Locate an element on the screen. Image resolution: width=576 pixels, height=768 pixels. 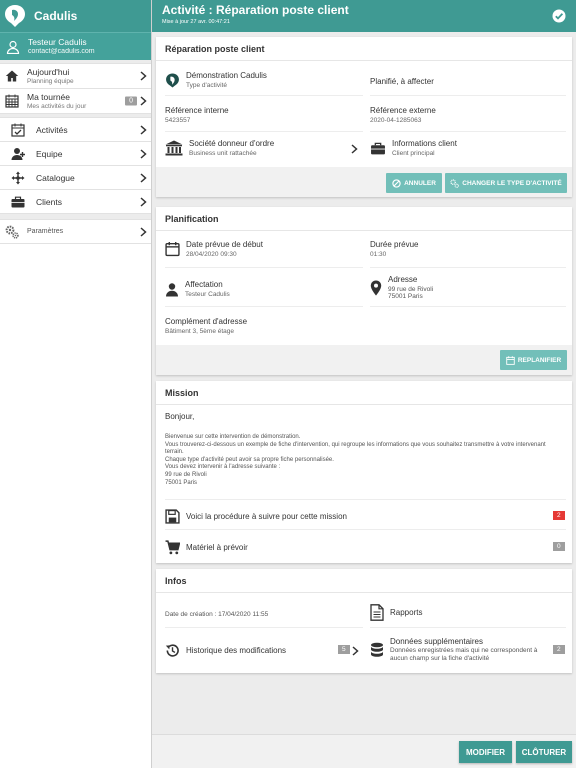
start-date: Date prévue de début 28/04/2020 09:30 is located at coordinates (214, 249).